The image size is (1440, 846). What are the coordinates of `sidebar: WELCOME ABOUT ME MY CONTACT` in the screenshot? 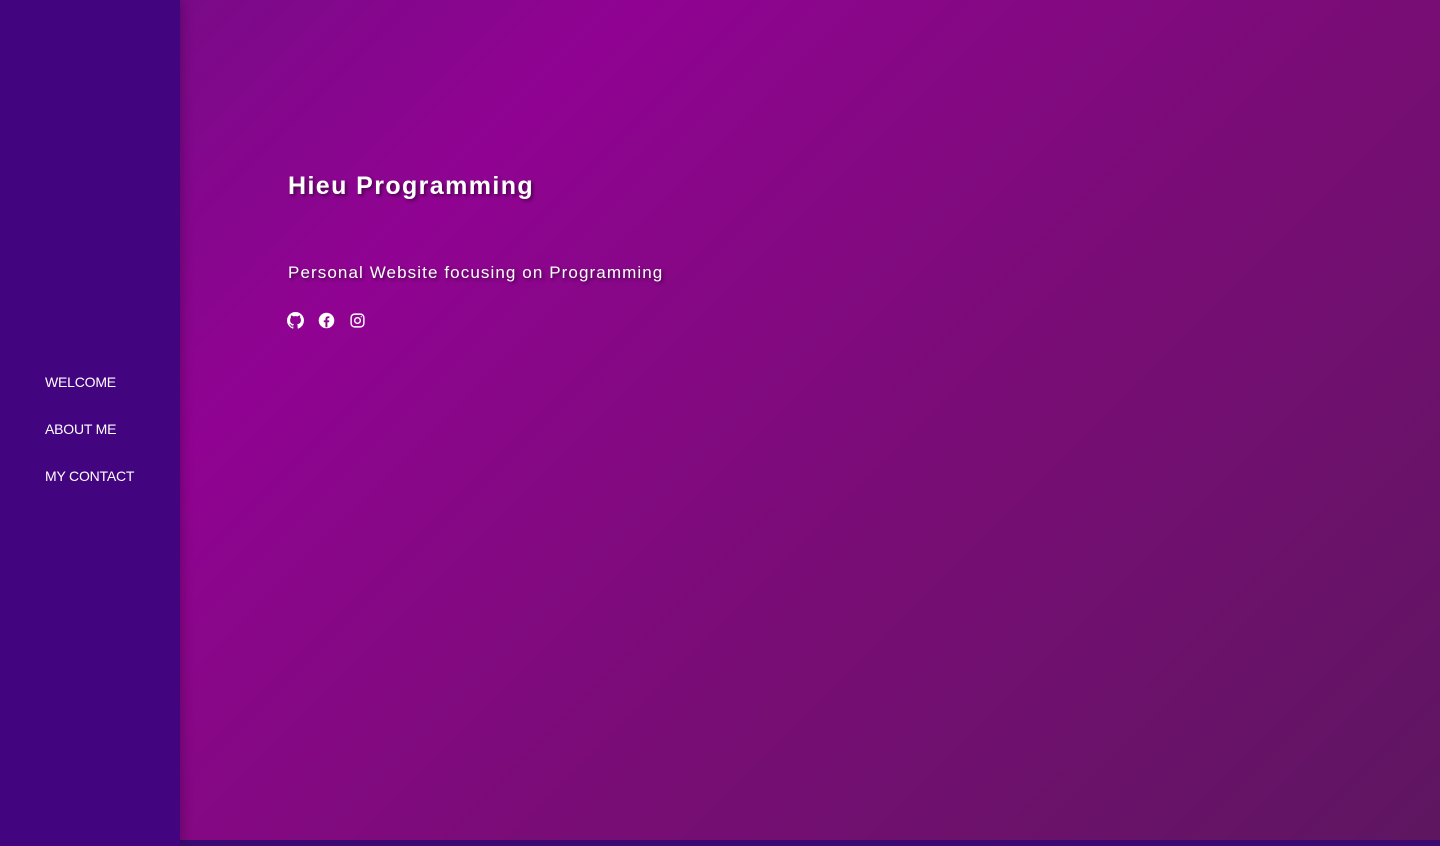 It's located at (90, 423).